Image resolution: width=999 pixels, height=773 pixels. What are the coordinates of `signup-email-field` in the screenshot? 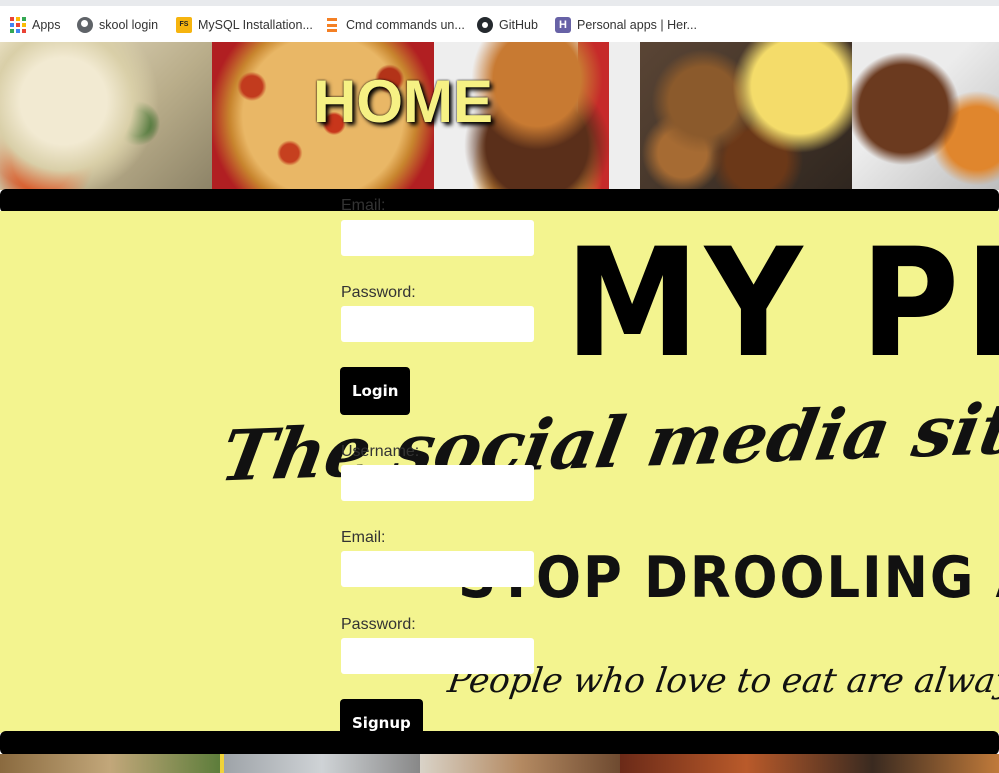 It's located at (437, 569).